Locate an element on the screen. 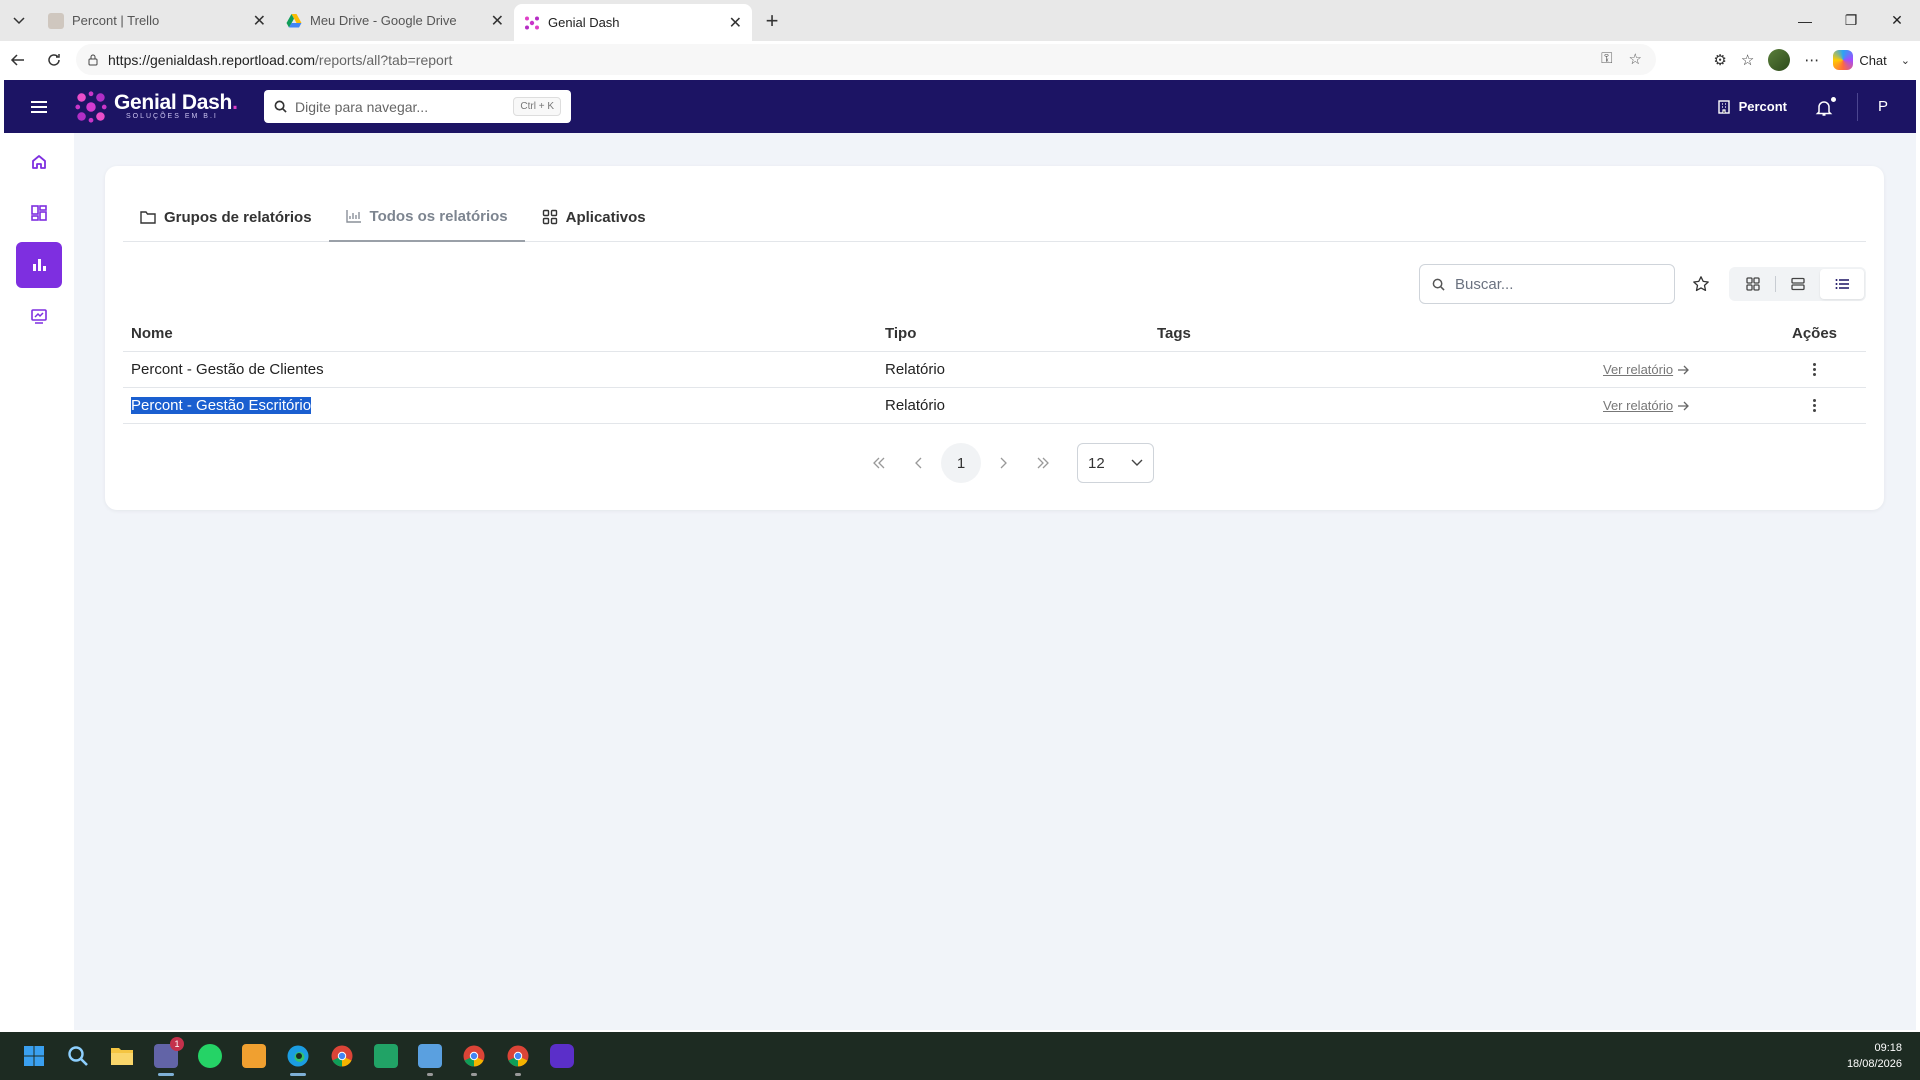 Image resolution: width=1920 pixels, height=1080 pixels. sidebar-item-presentations is located at coordinates (39, 316).